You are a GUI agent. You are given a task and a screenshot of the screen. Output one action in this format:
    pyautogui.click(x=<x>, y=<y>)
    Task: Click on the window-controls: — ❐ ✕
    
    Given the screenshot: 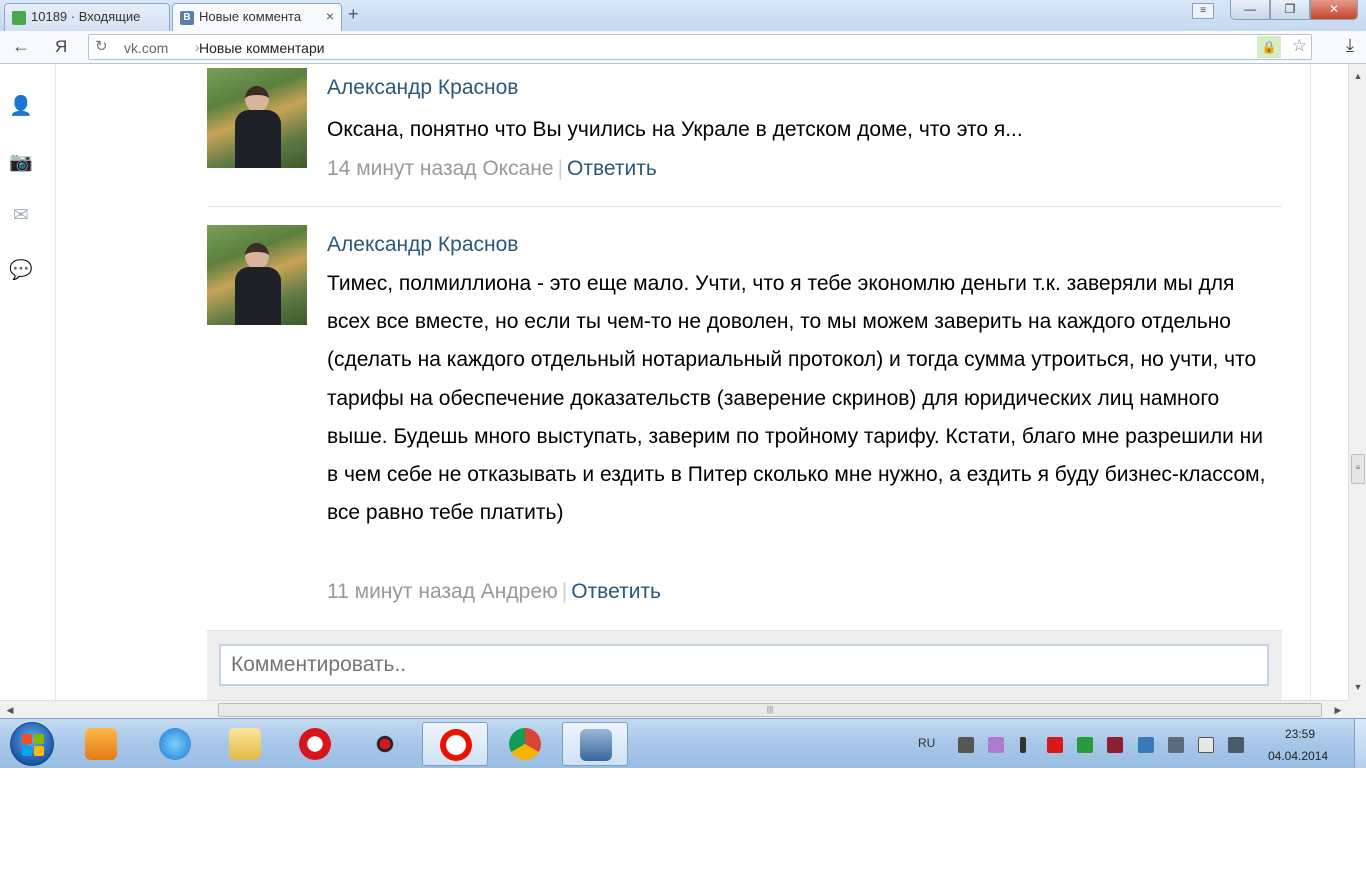 What is the action you would take?
    pyautogui.click(x=1294, y=10)
    